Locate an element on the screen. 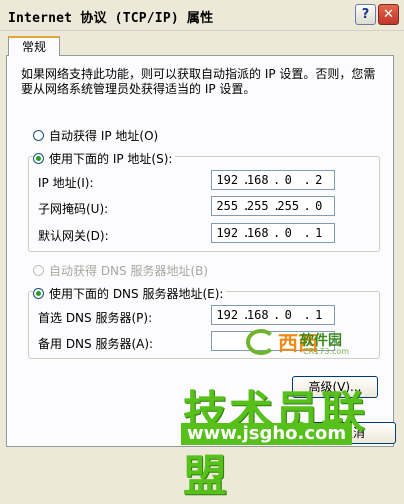 This screenshot has height=504, width=404. manual-ip-label: 使用下面的 IP 地址(S): is located at coordinates (111, 159).